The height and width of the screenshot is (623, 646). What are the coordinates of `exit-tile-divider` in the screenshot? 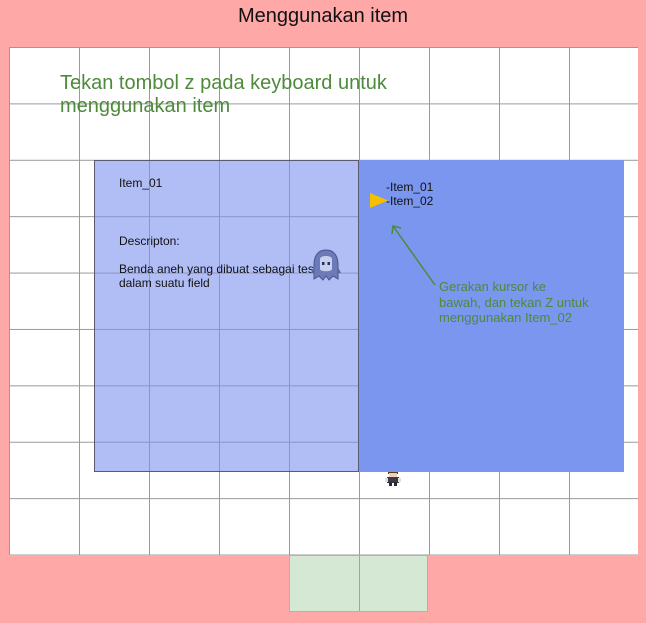 It's located at (359, 583).